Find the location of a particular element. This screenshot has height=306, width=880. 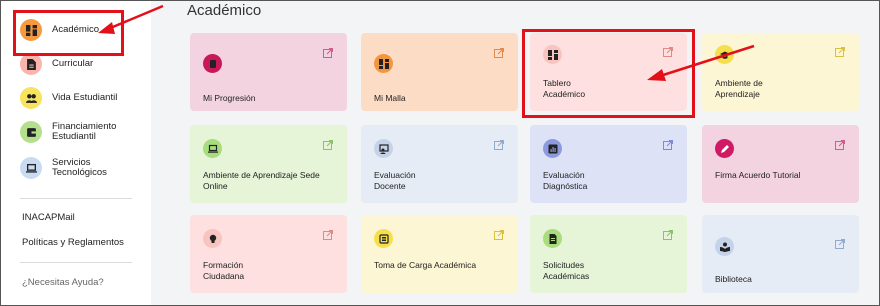

card-label: Toma de Carga Académica is located at coordinates (425, 265).